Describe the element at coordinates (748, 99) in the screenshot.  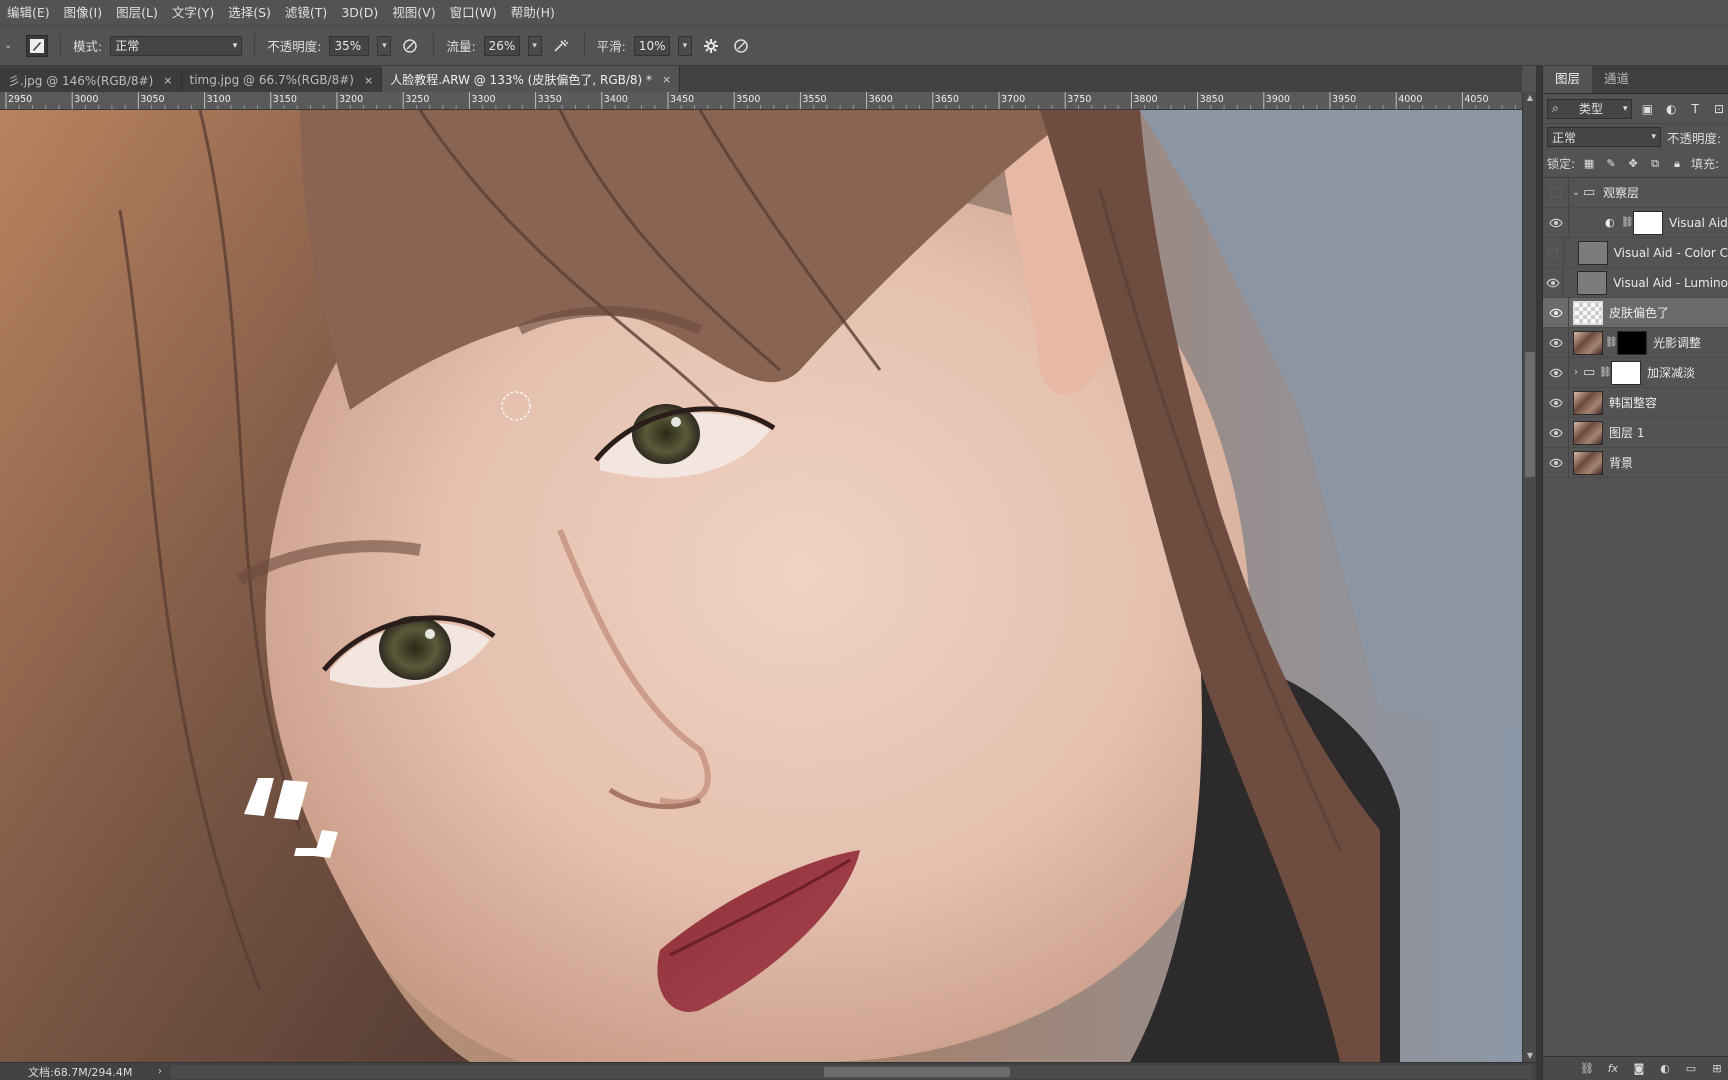
I see `ruler-label: 3500` at that location.